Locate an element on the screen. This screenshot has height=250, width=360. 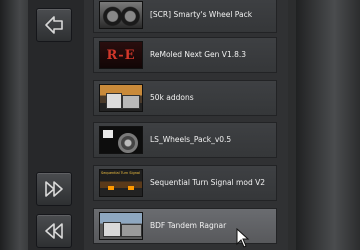
mod-list-item: 50k addons is located at coordinates (185, 98).